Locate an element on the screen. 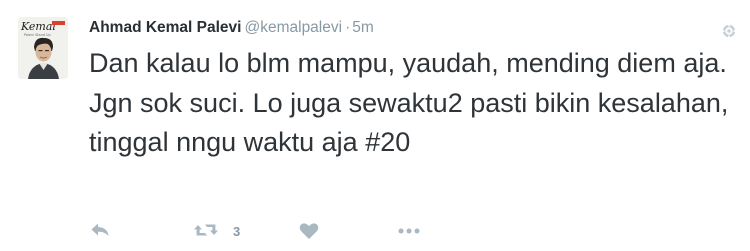 Image resolution: width=750 pixels, height=251 pixels. avatar-logo-subtext: Palevi Stand Up is located at coordinates (37, 35).